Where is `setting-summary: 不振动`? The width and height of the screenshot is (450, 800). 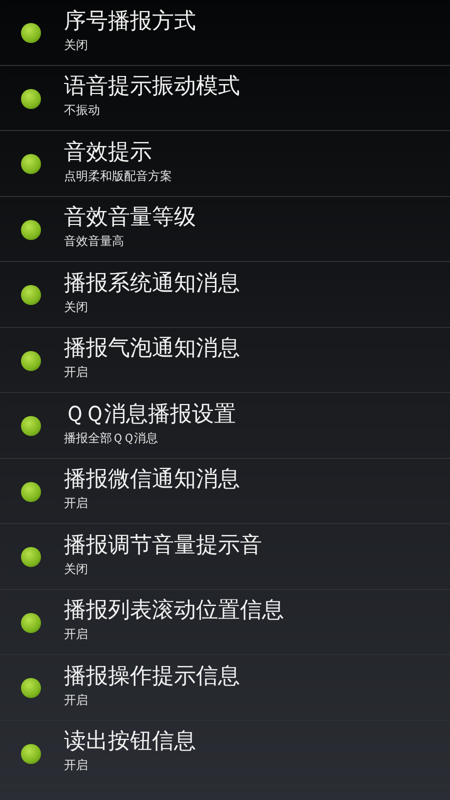 setting-summary: 不振动 is located at coordinates (82, 110).